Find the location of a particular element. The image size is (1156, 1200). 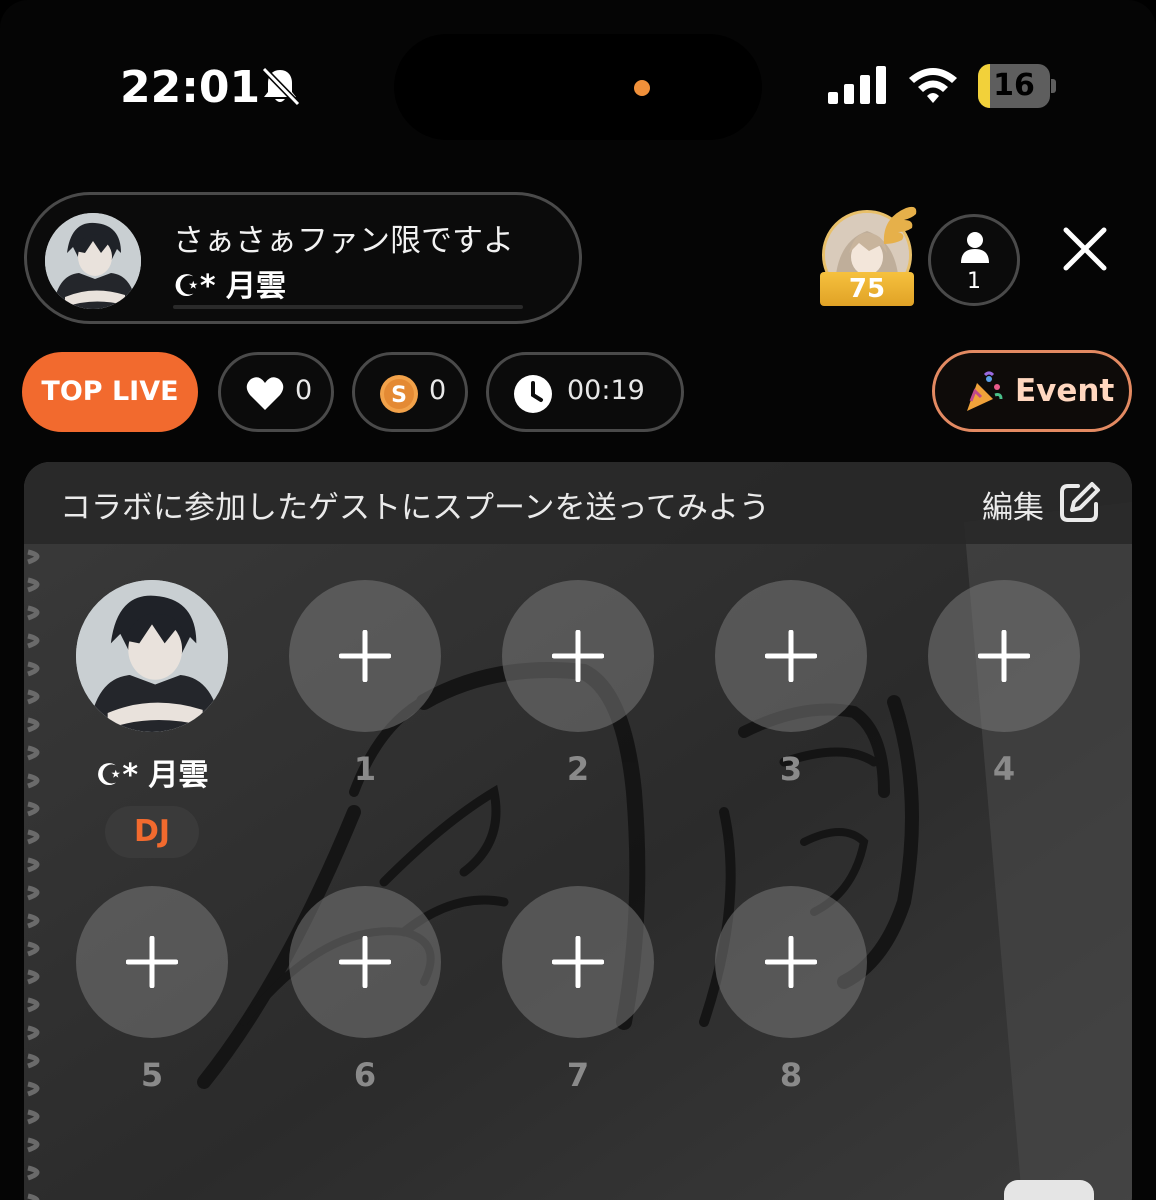

spoons-chip: S 0 is located at coordinates (410, 392).